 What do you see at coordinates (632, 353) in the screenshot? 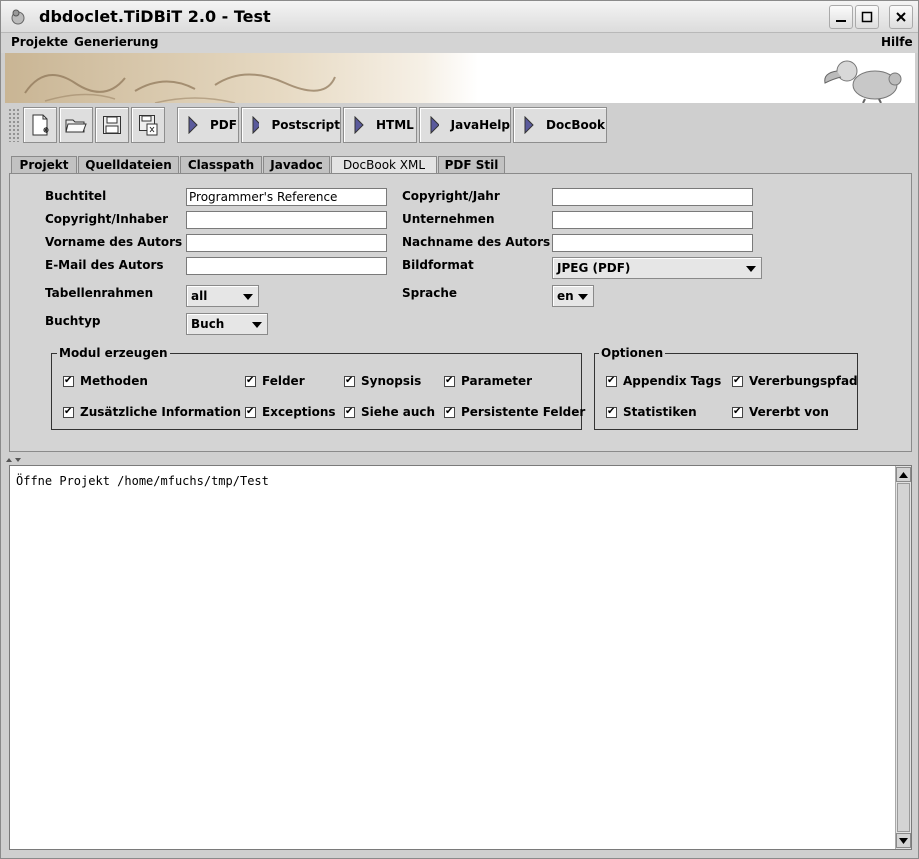
I see `optionen-legend: Optionen` at bounding box center [632, 353].